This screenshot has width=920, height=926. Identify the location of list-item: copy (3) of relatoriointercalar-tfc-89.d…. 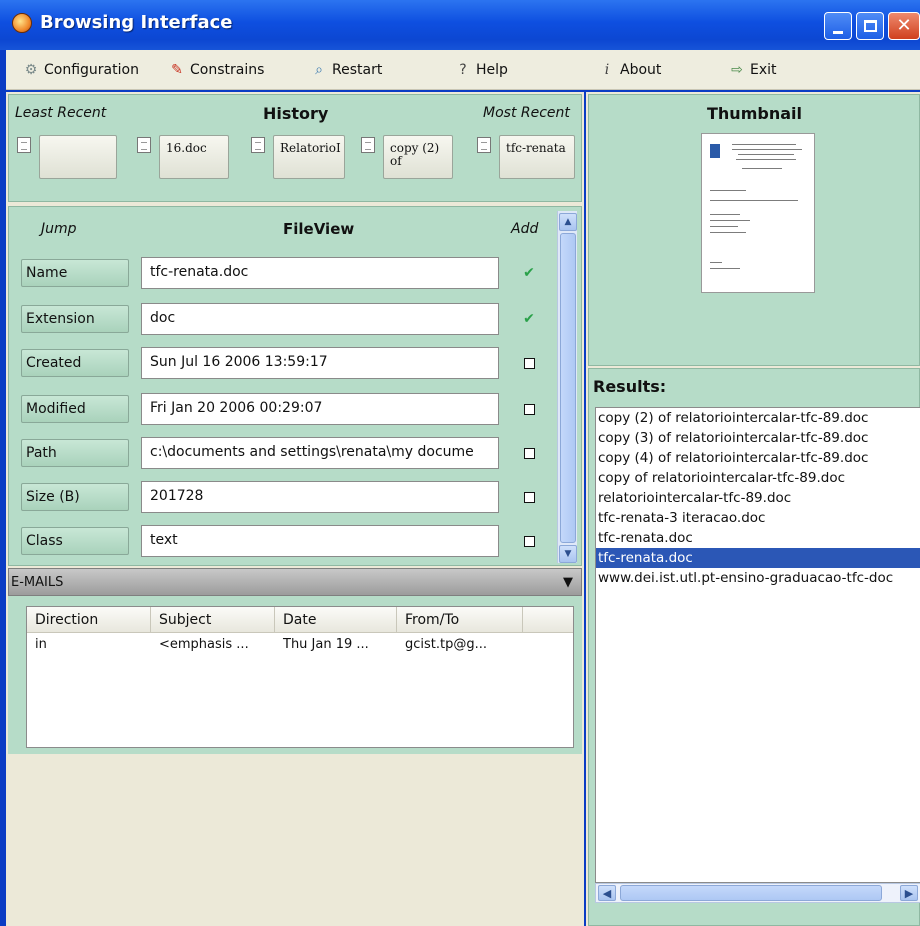
(758, 438).